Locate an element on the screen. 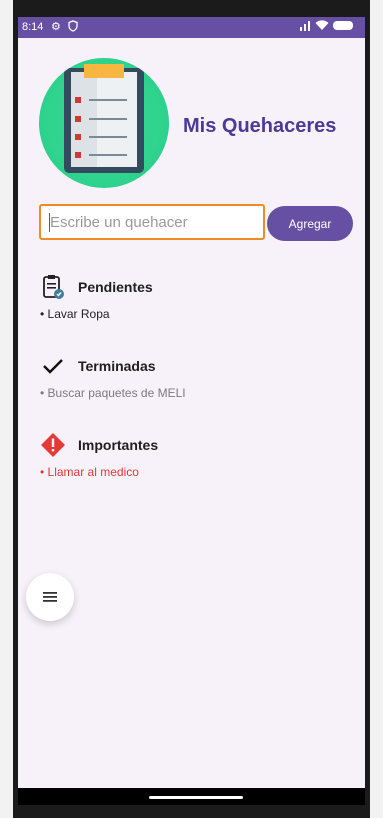 Image resolution: width=383 pixels, height=818 pixels. menu-icon is located at coordinates (50, 597).